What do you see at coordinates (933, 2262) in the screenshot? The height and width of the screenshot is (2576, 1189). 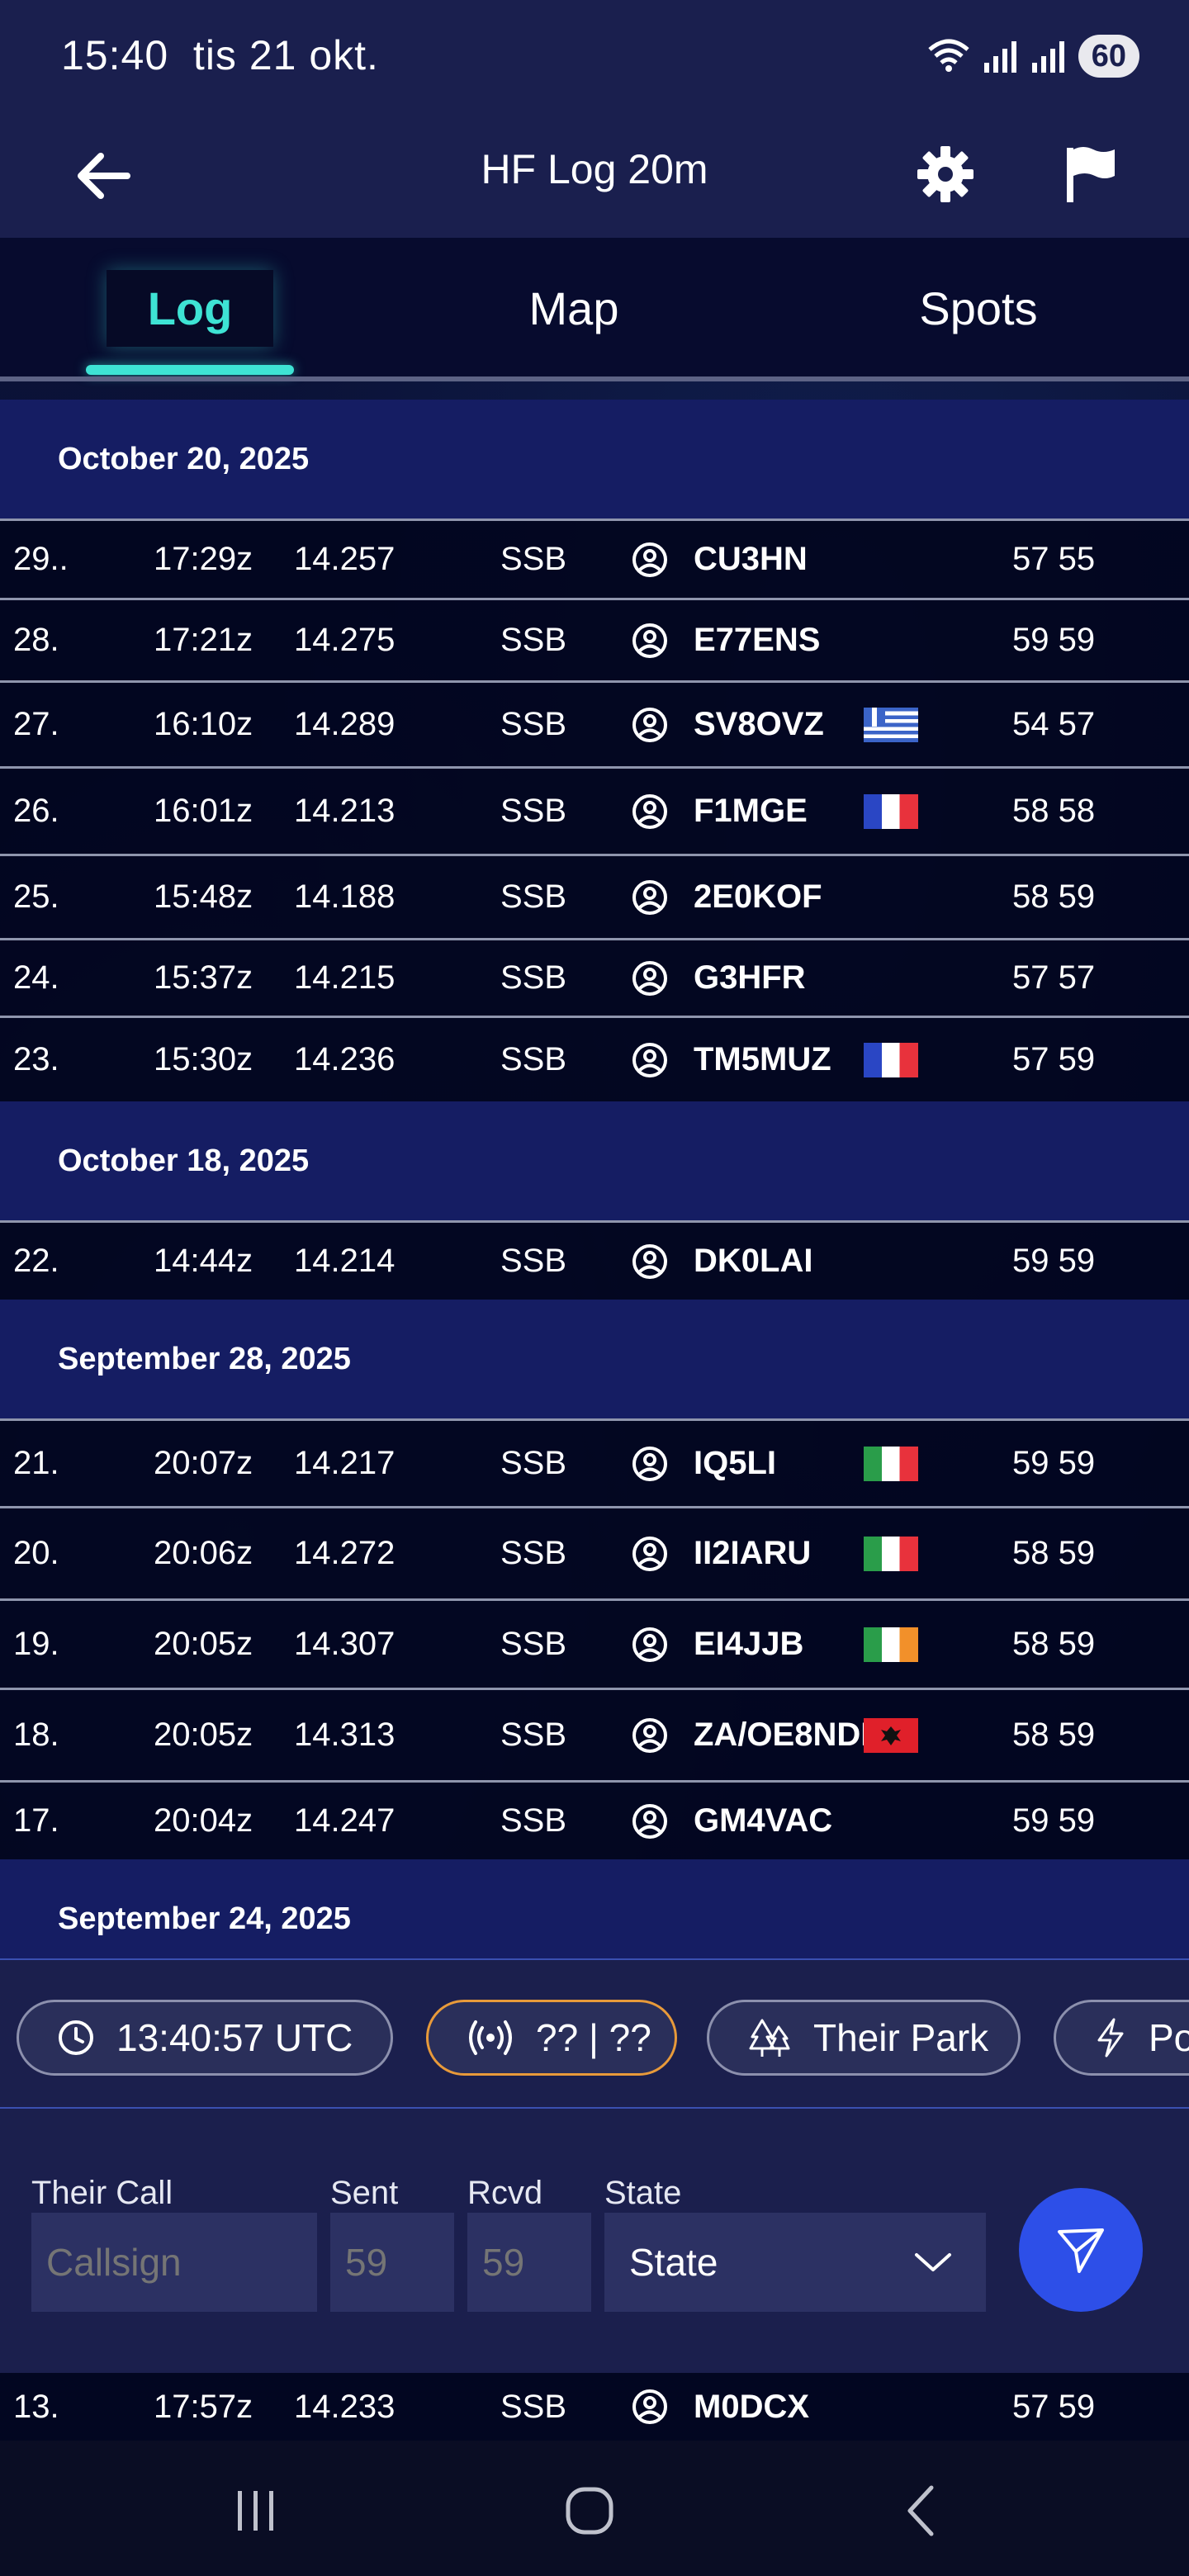 I see `chevron-down-icon` at bounding box center [933, 2262].